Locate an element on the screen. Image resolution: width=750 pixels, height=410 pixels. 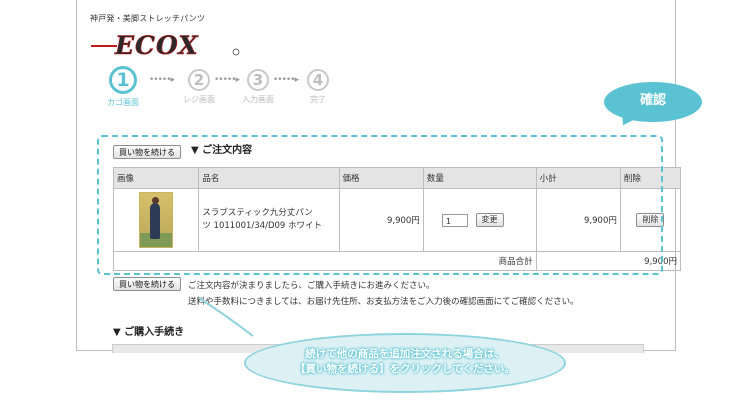
tagline: 神戸発・美脚ストレッチパンツ is located at coordinates (148, 18).